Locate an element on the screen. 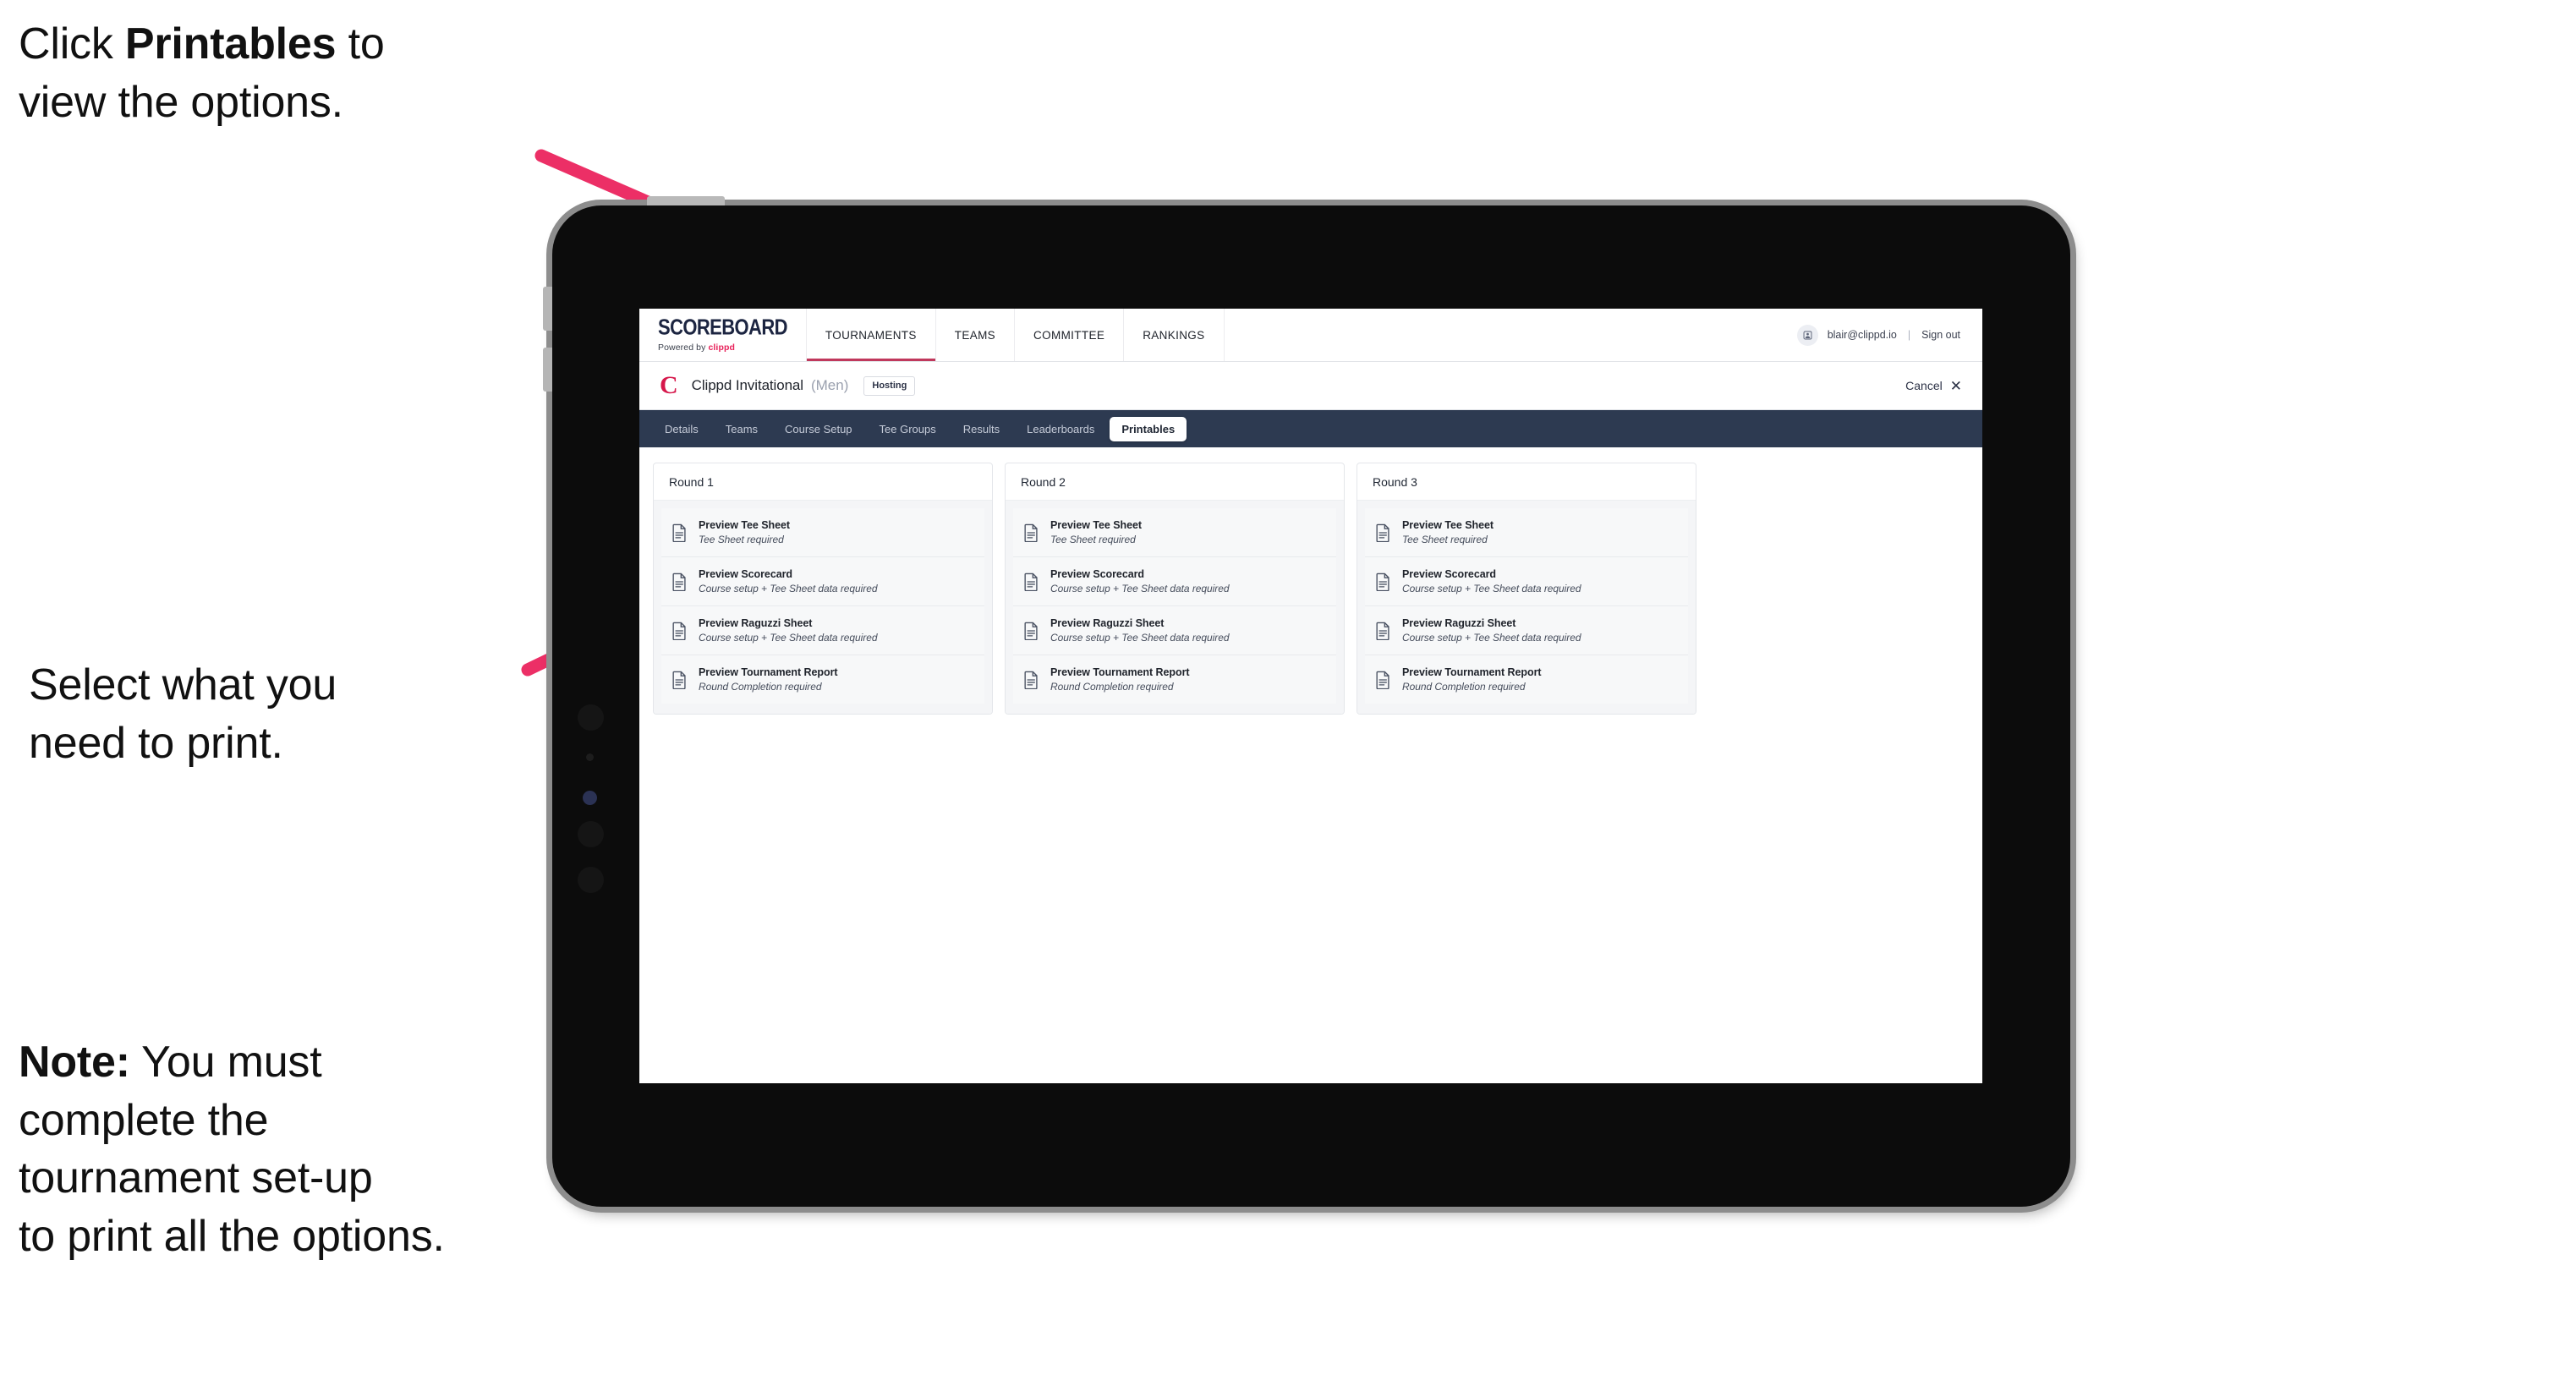  tab-leaderboards: Leaderboards is located at coordinates (1060, 429).